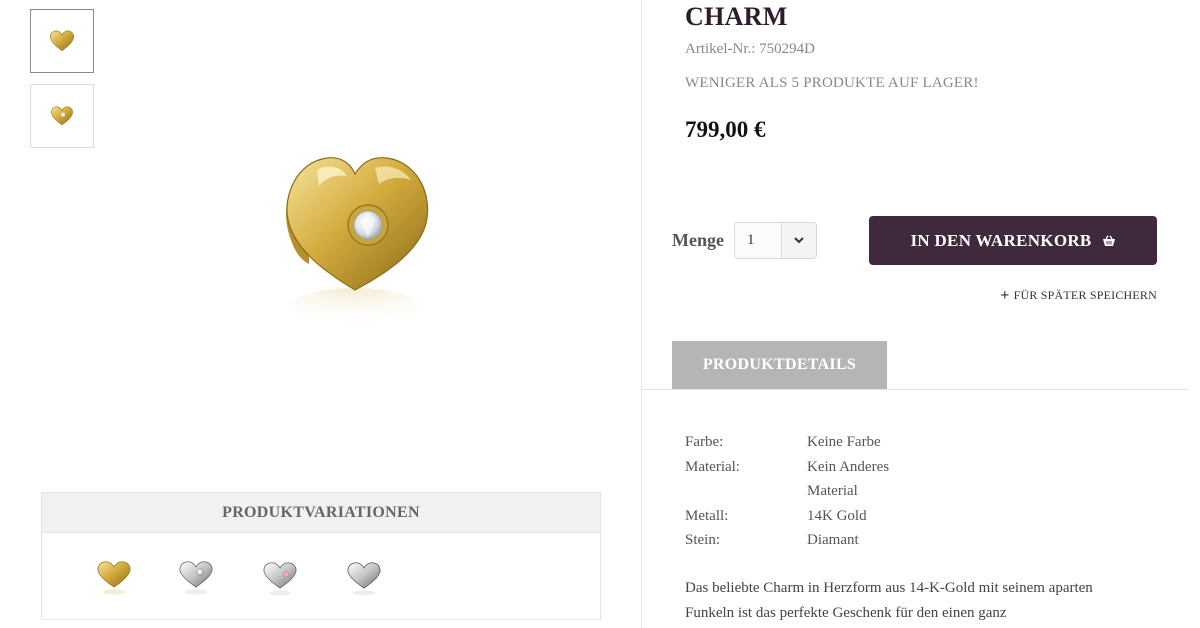  Describe the element at coordinates (1108, 240) in the screenshot. I see `basket-icon` at that location.